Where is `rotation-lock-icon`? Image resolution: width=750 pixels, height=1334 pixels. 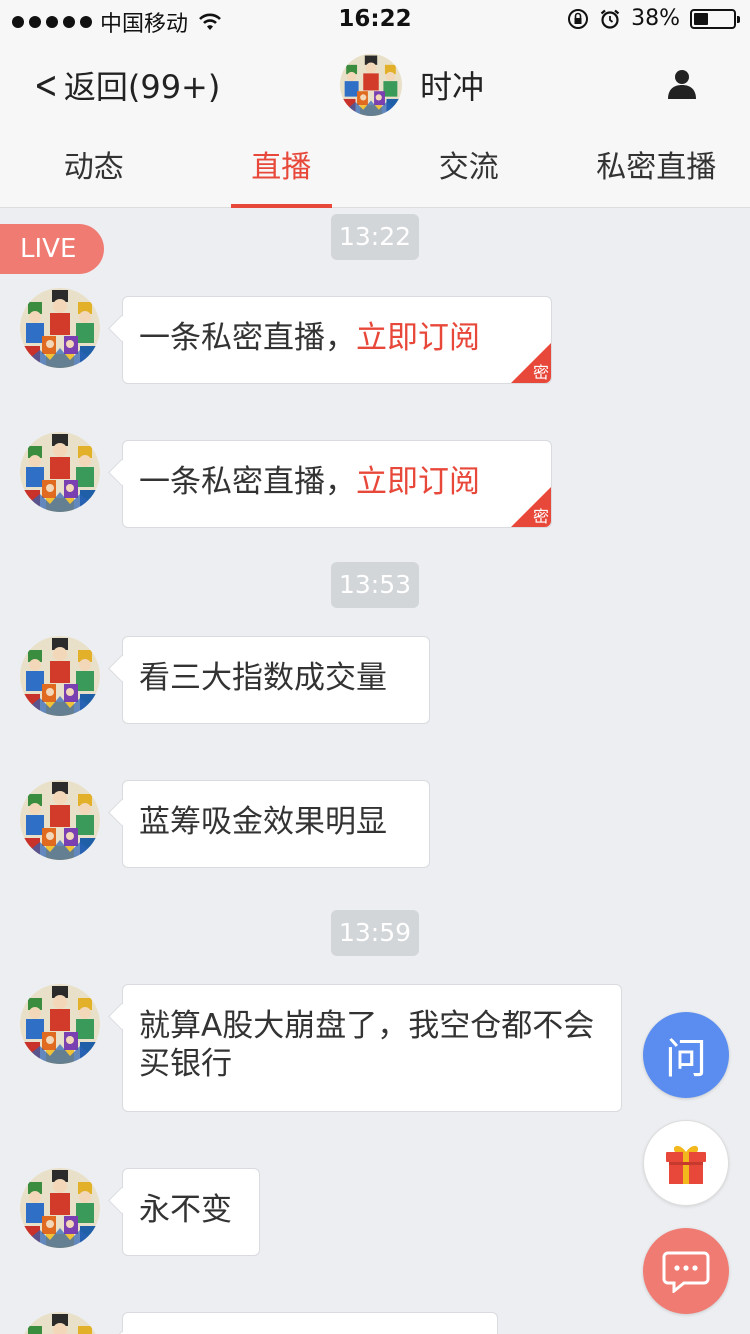
rotation-lock-icon is located at coordinates (578, 18).